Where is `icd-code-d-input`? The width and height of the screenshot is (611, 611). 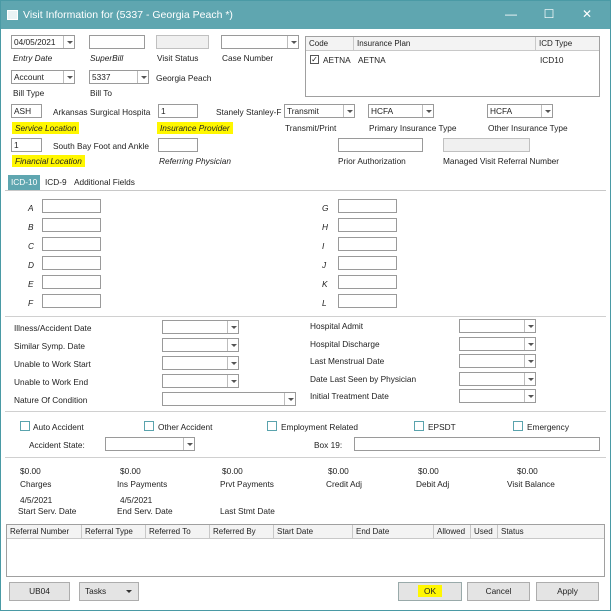
icd-code-d-input is located at coordinates (71, 263).